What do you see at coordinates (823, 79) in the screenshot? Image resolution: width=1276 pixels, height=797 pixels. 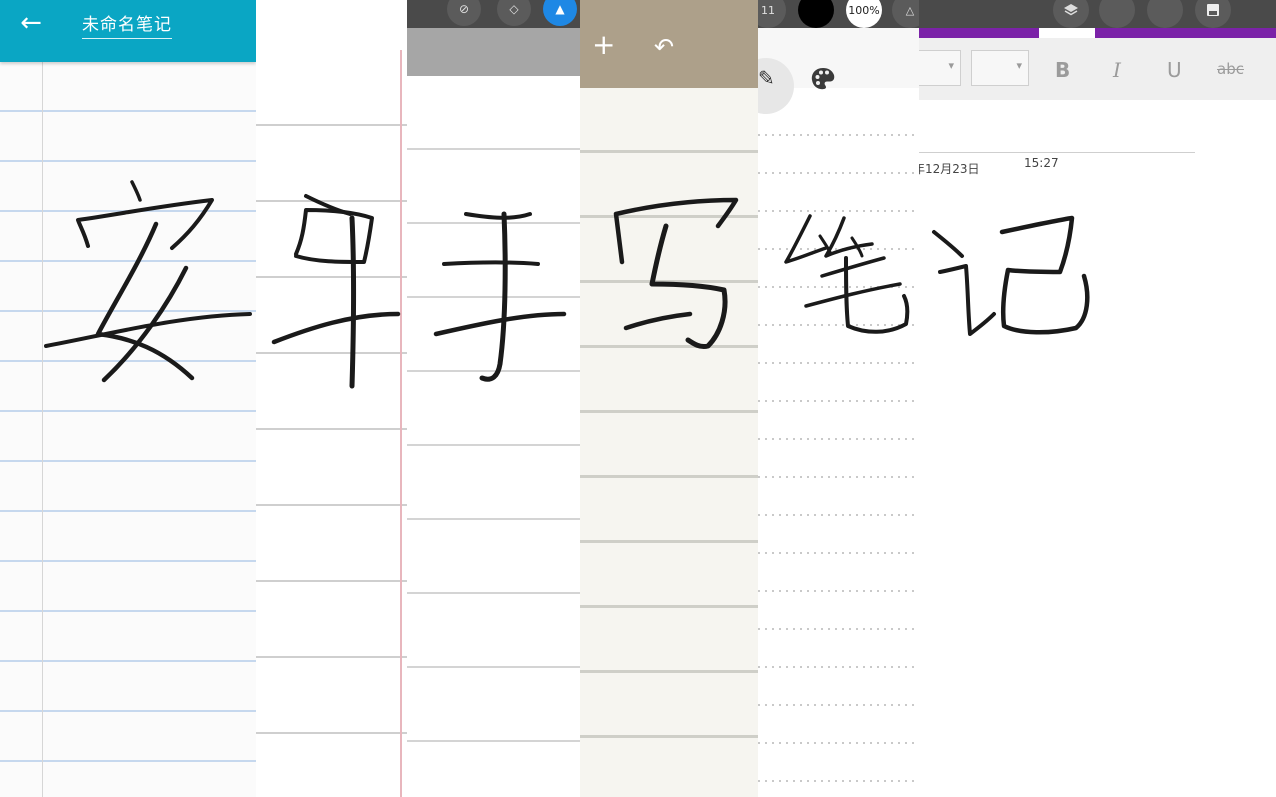 I see `palette-icon` at bounding box center [823, 79].